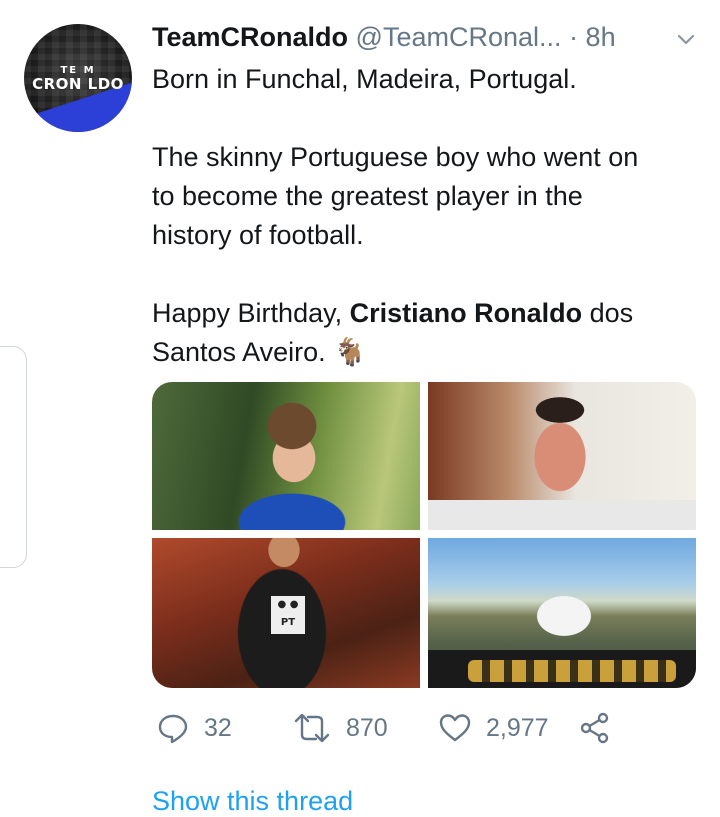 The width and height of the screenshot is (720, 817). Describe the element at coordinates (412, 728) in the screenshot. I see `tweet-actions: 32 870 2,977` at that location.